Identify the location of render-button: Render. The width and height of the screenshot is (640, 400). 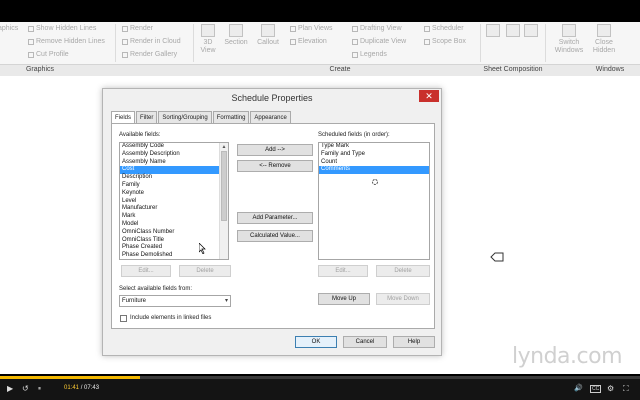
(137, 28).